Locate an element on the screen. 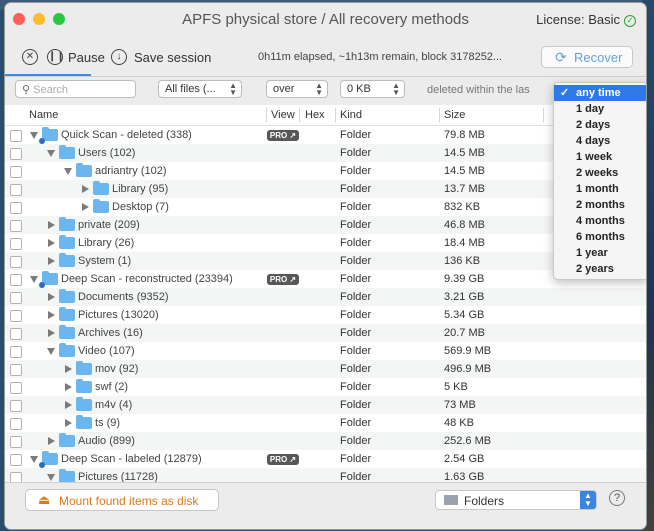  table-row: Desktop (7) Folder 832 KB is located at coordinates (325, 207).